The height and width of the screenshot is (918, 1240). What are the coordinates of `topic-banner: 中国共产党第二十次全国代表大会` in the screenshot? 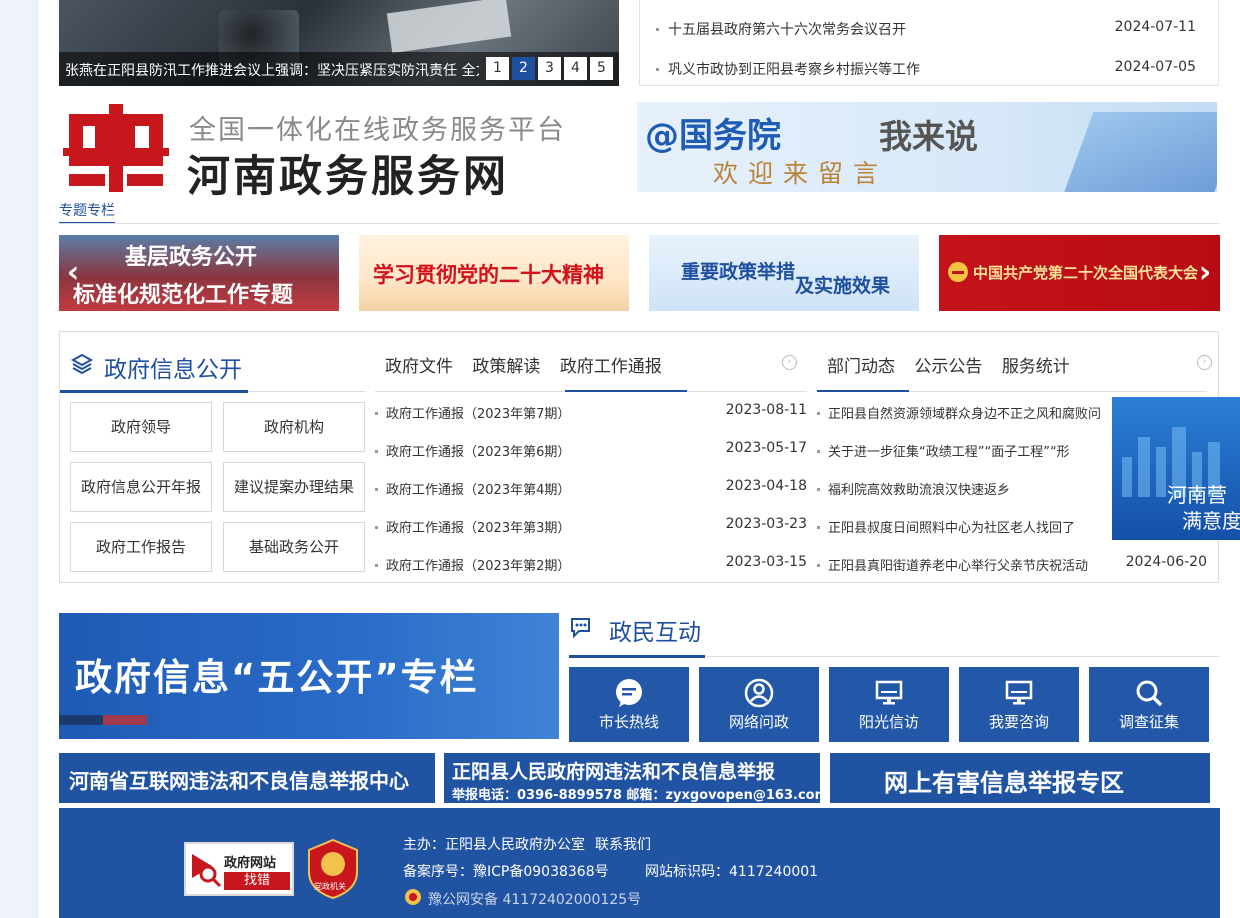 It's located at (1079, 273).